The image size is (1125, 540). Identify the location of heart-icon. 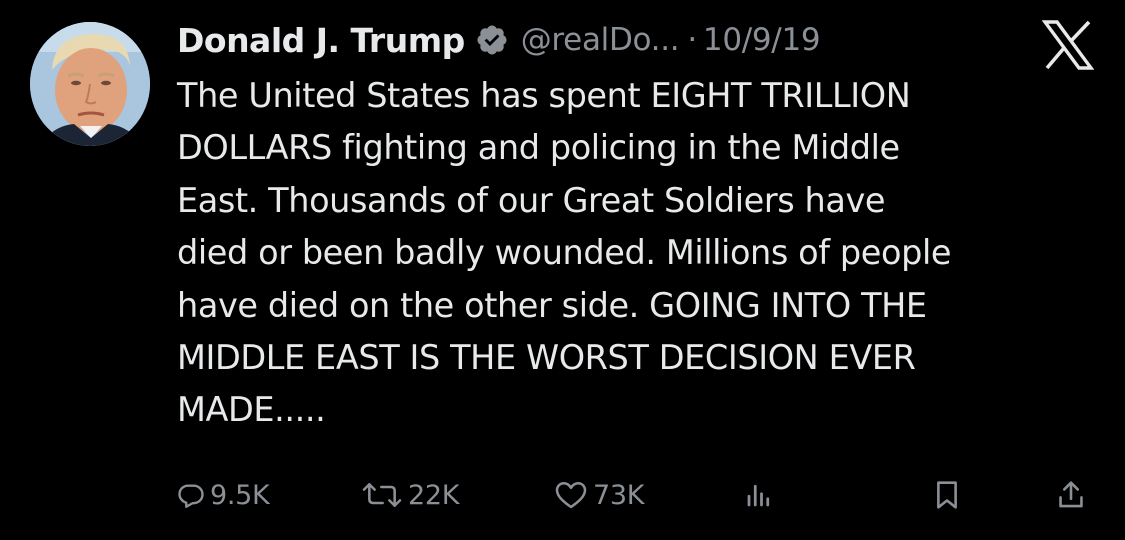
(571, 495).